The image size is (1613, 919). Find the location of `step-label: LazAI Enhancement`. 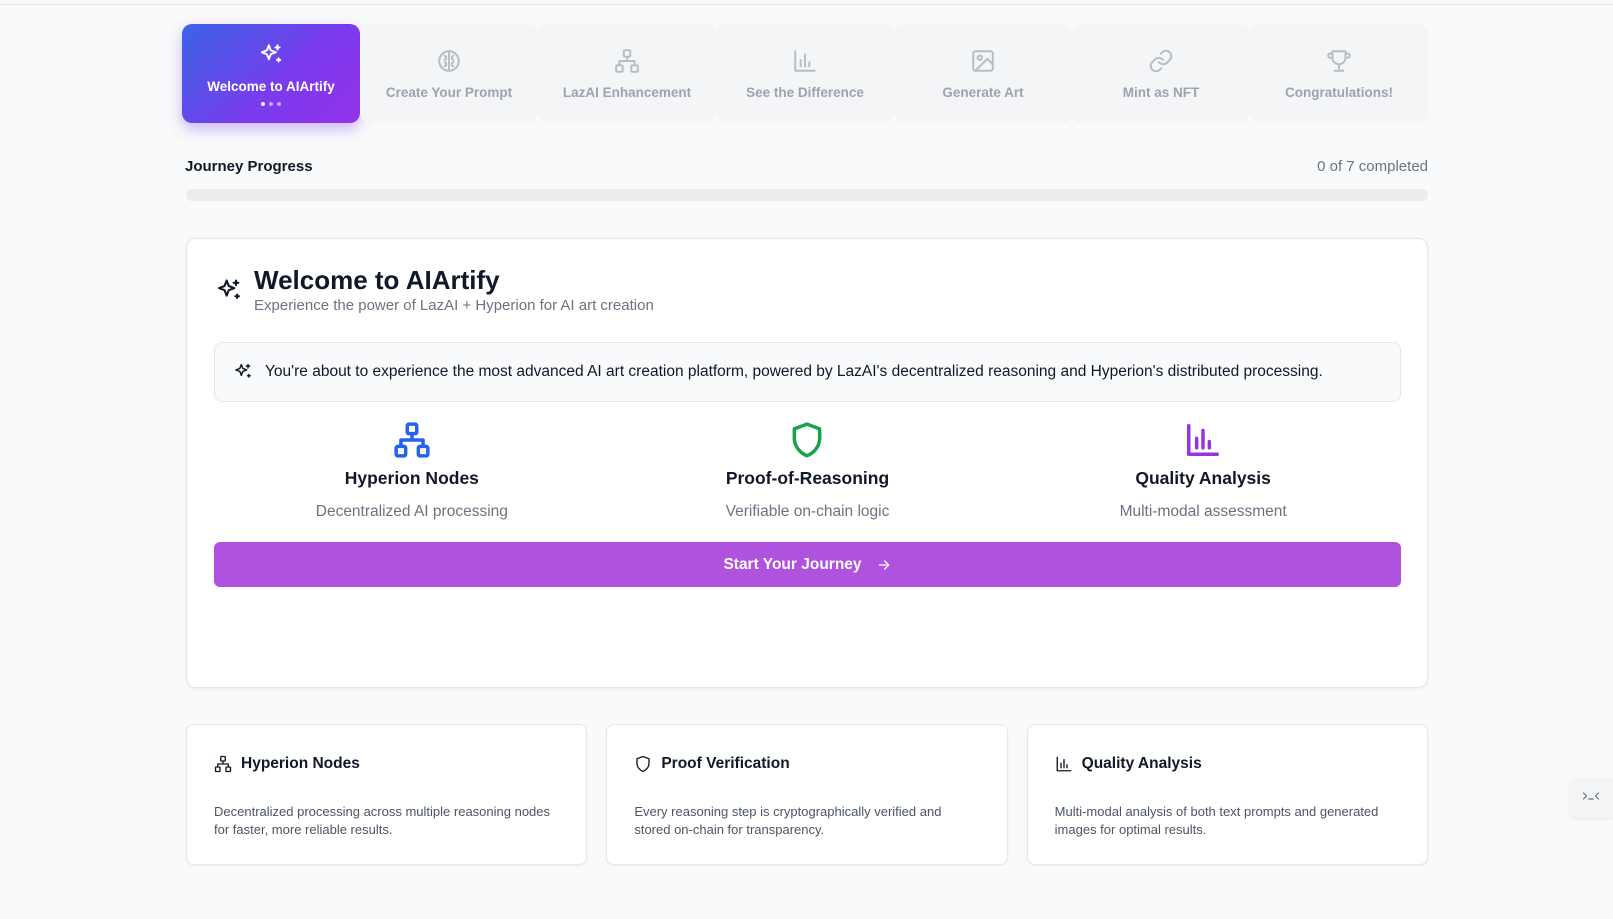

step-label: LazAI Enhancement is located at coordinates (627, 92).